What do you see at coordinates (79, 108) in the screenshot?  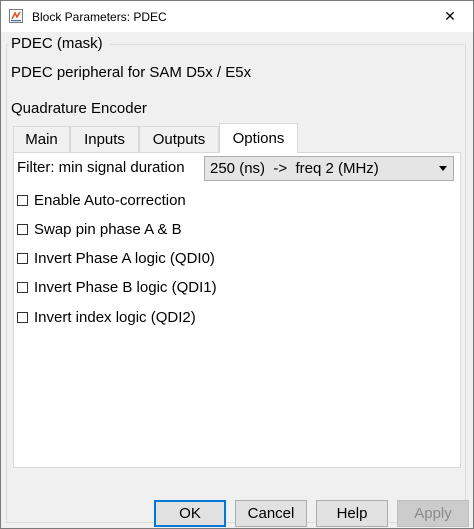 I see `section-title: Quadrature Encoder` at bounding box center [79, 108].